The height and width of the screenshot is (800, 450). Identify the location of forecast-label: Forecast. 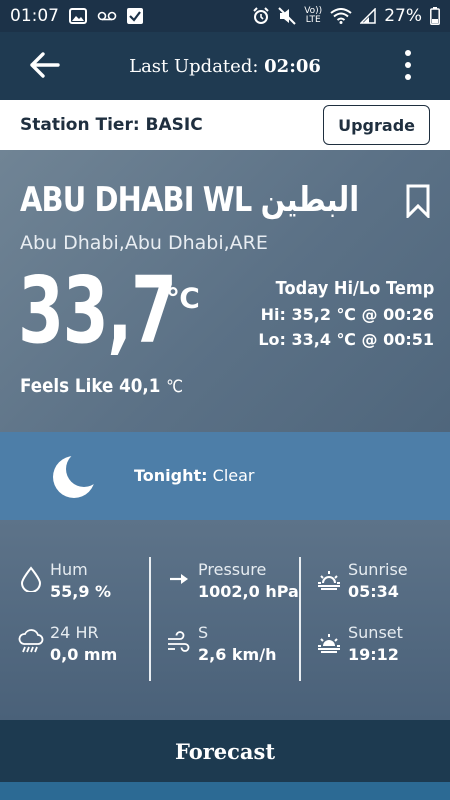
(225, 751).